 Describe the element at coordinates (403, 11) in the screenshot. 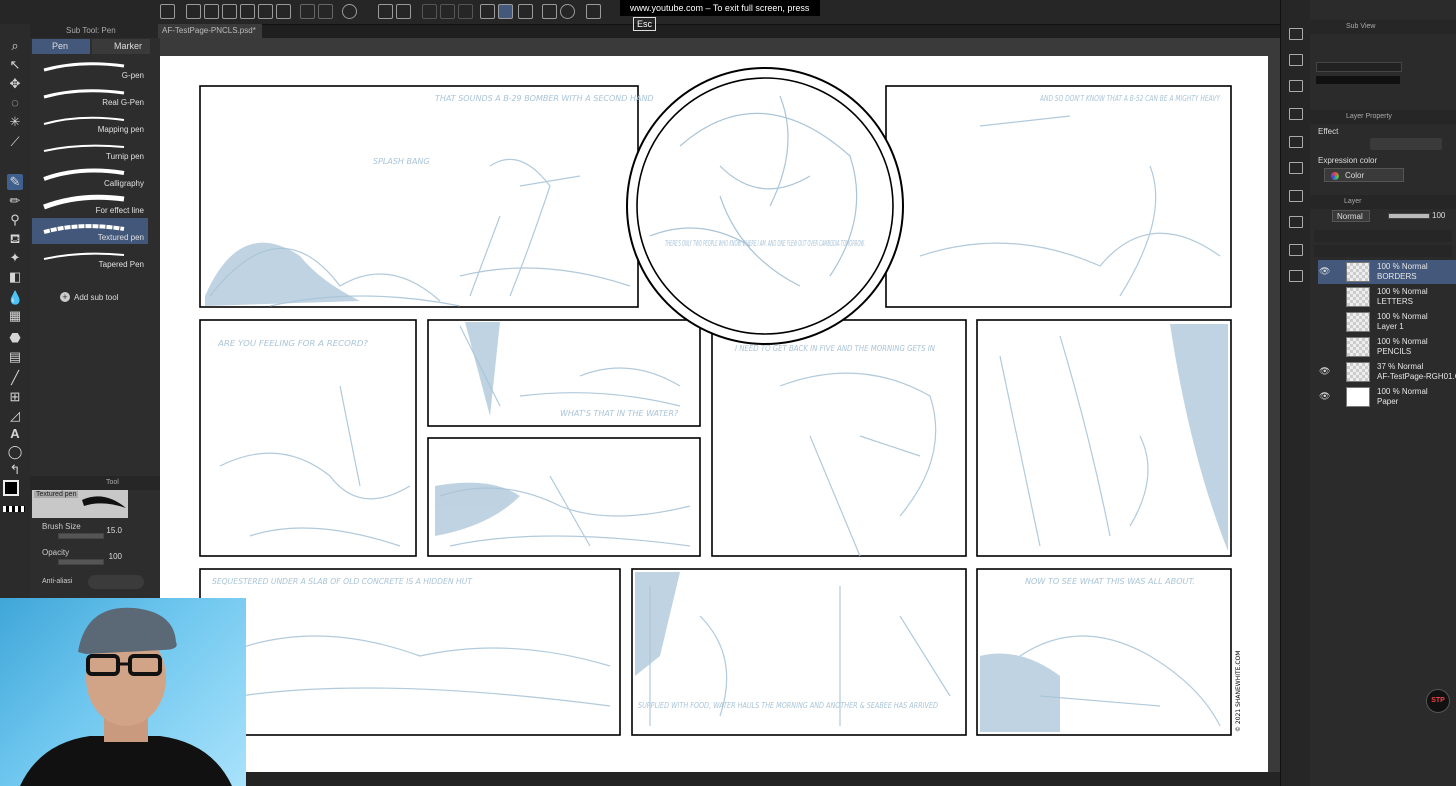

I see `transform-icon` at that location.